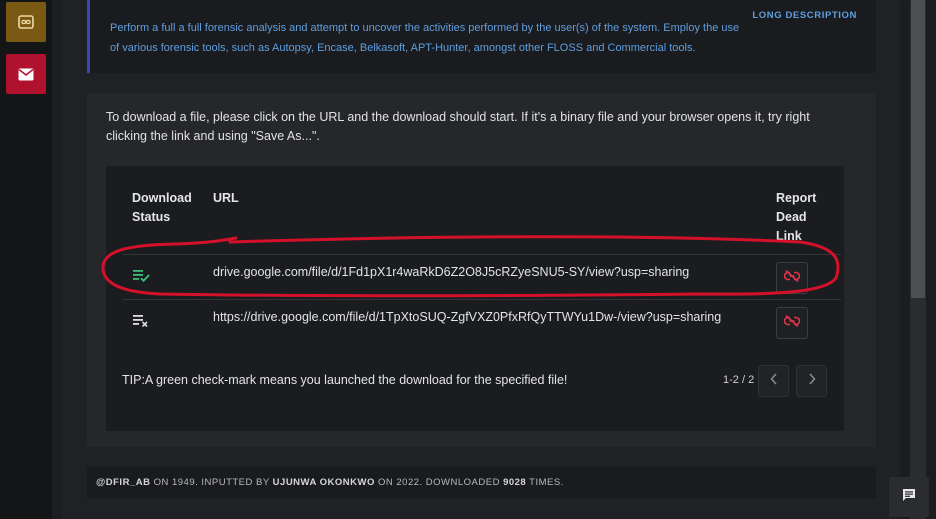 The image size is (936, 519). What do you see at coordinates (918, 149) in the screenshot?
I see `scrollbar-thumb` at bounding box center [918, 149].